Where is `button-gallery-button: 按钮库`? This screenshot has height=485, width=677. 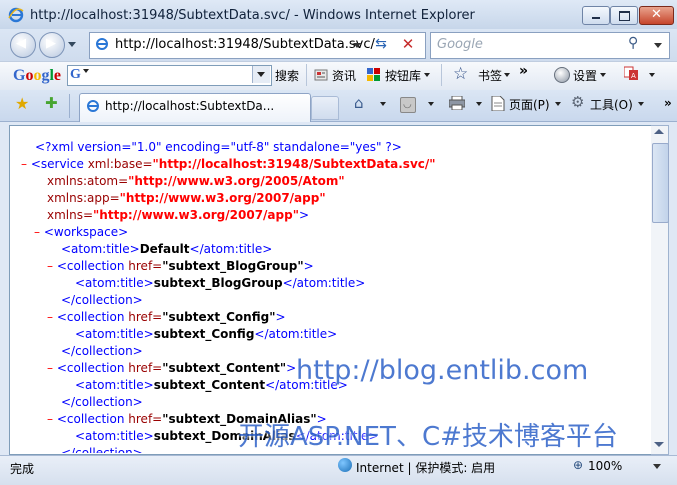 button-gallery-button: 按钮库 is located at coordinates (403, 75).